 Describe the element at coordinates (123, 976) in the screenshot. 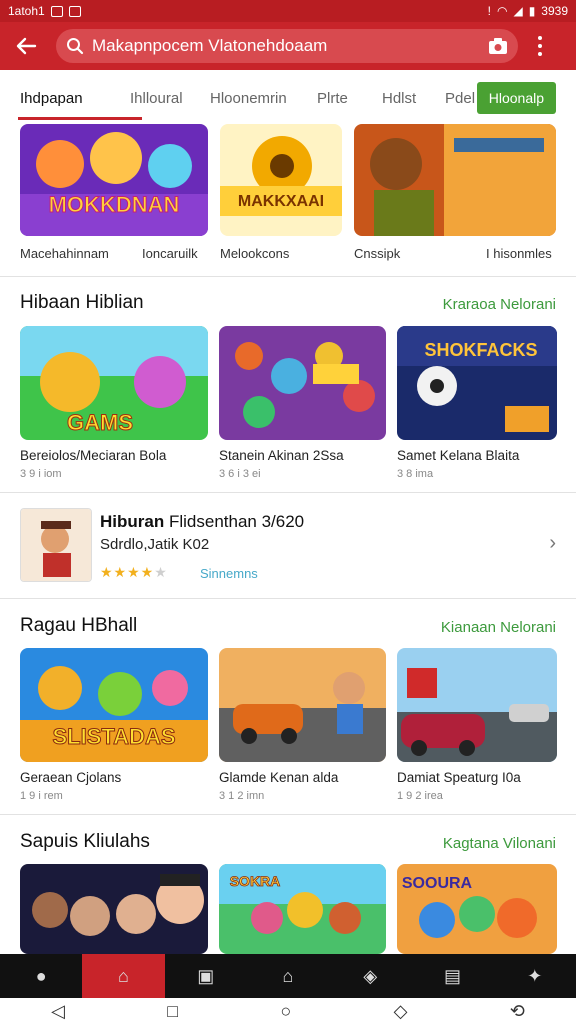

I see `nav-home-icon: ⌂` at that location.